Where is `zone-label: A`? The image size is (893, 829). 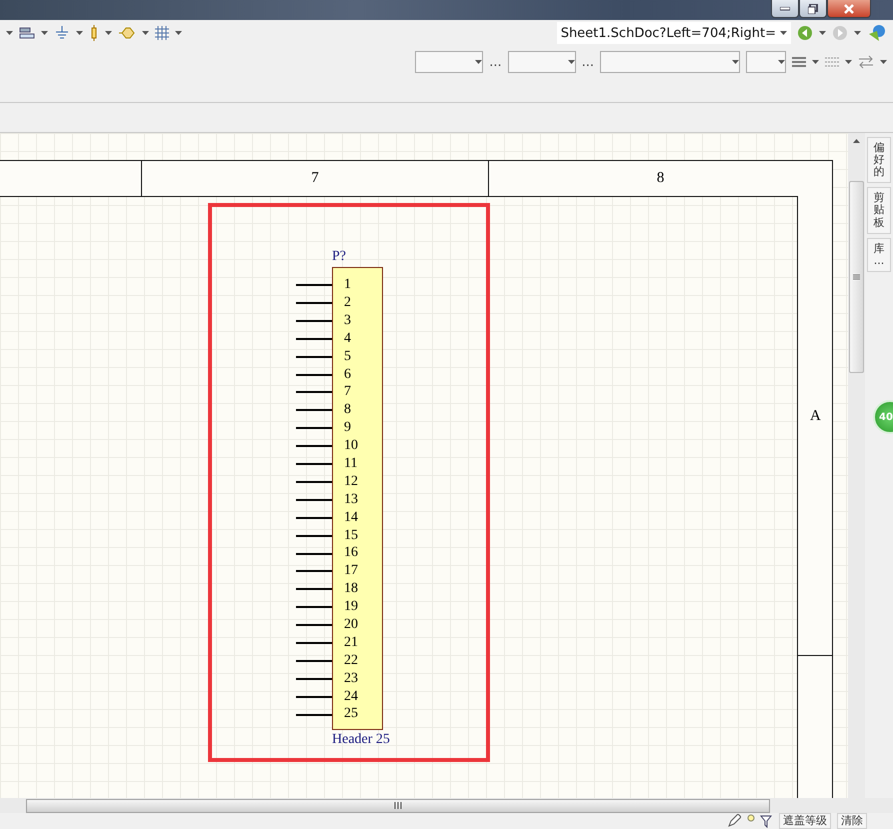
zone-label: A is located at coordinates (815, 417).